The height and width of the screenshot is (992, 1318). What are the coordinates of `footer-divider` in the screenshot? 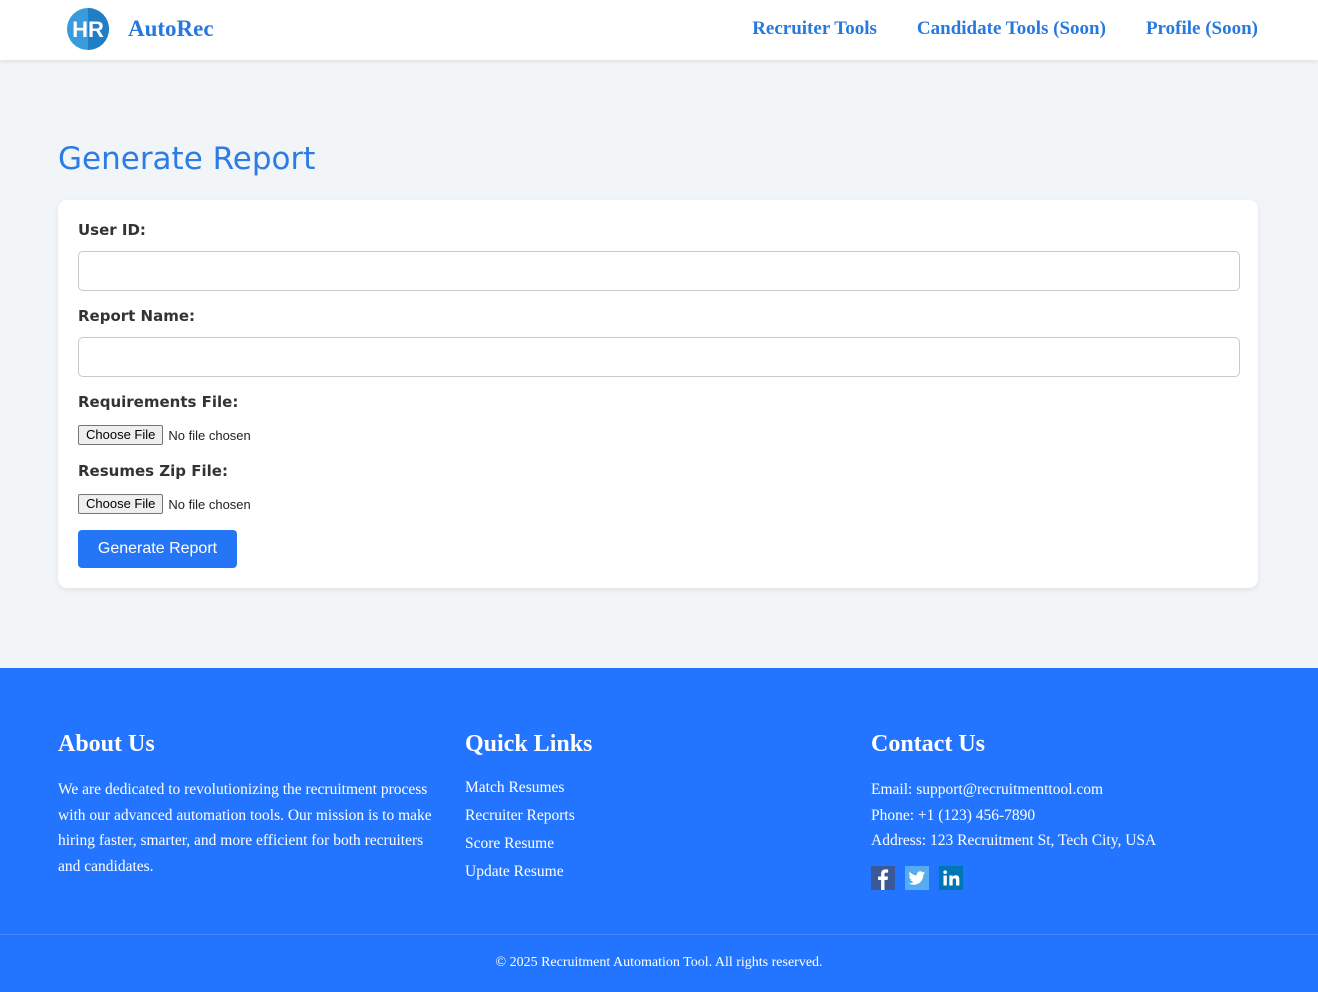 It's located at (659, 934).